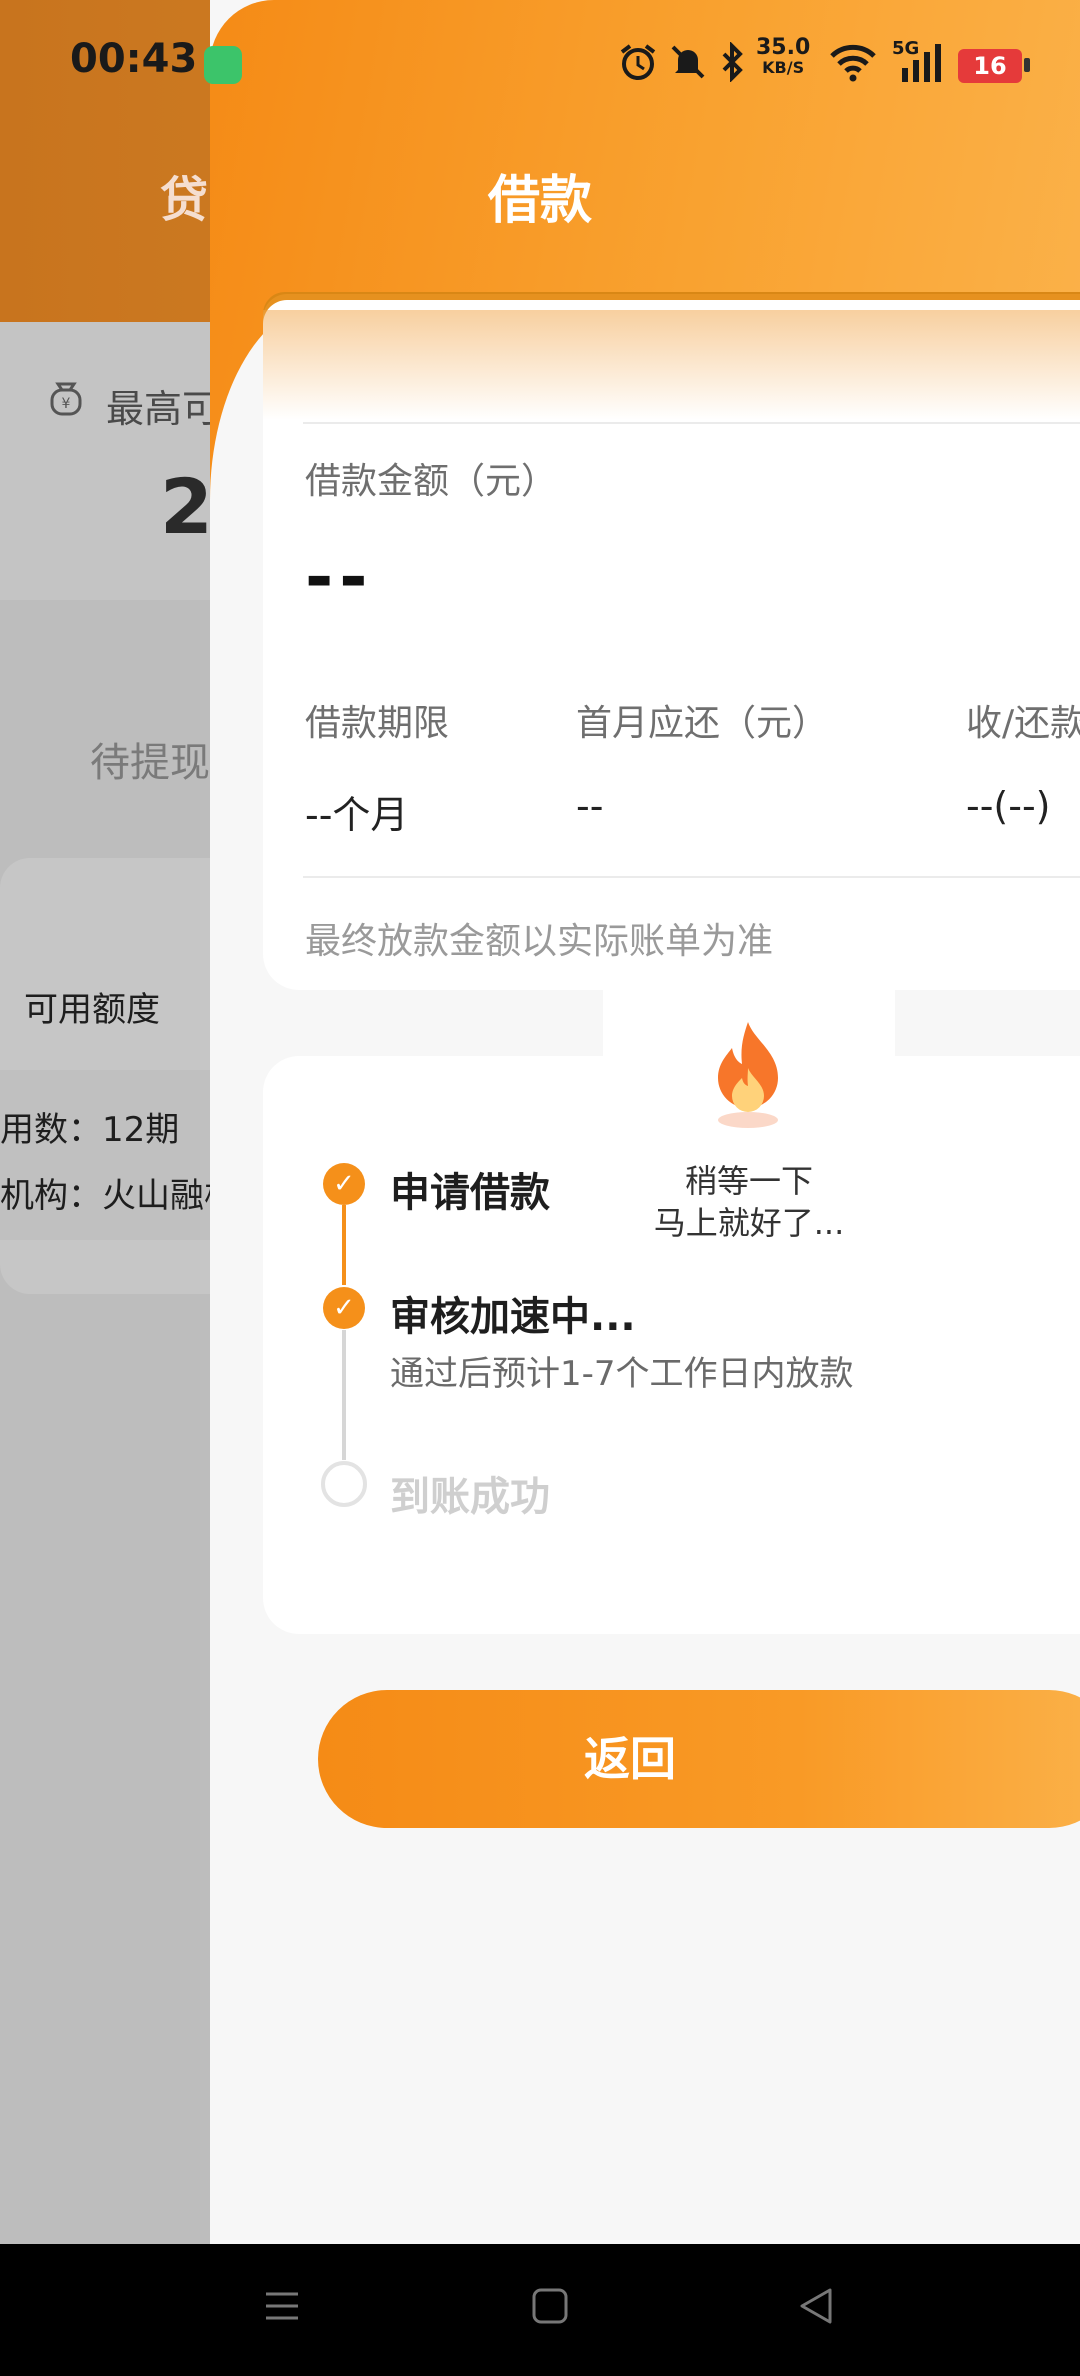 This screenshot has width=1080, height=2376. What do you see at coordinates (748, 1075) in the screenshot?
I see `flame-icon` at bounding box center [748, 1075].